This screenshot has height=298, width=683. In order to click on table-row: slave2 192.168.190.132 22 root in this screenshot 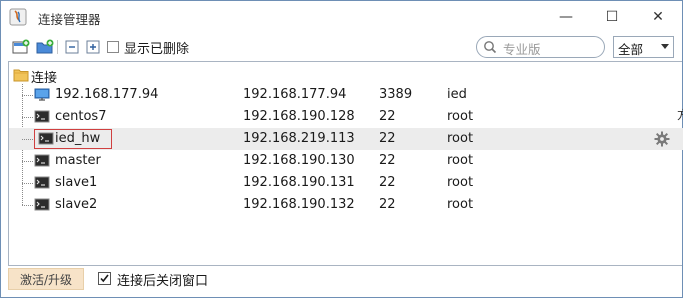, I will do `click(346, 205)`.